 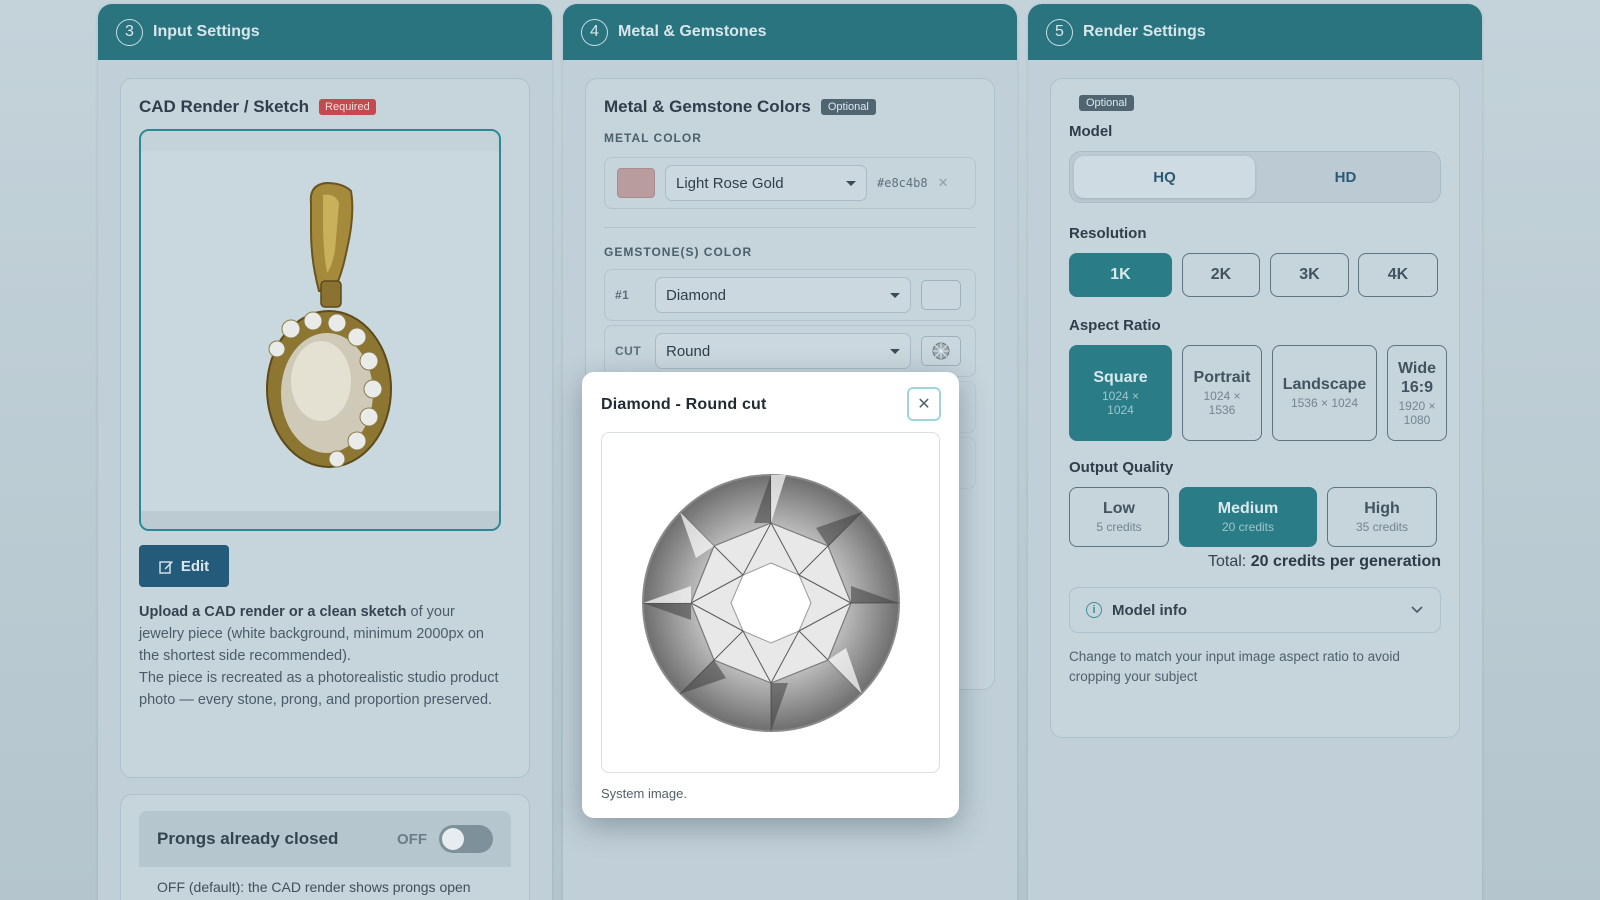 I want to click on total-value: 20 credits per generation, so click(x=1345, y=561).